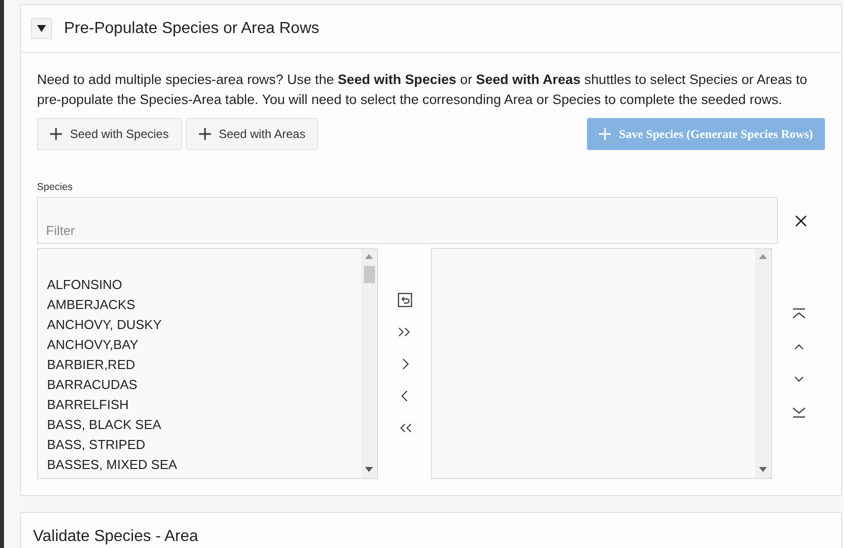  I want to click on filter-field: Filter, so click(407, 220).